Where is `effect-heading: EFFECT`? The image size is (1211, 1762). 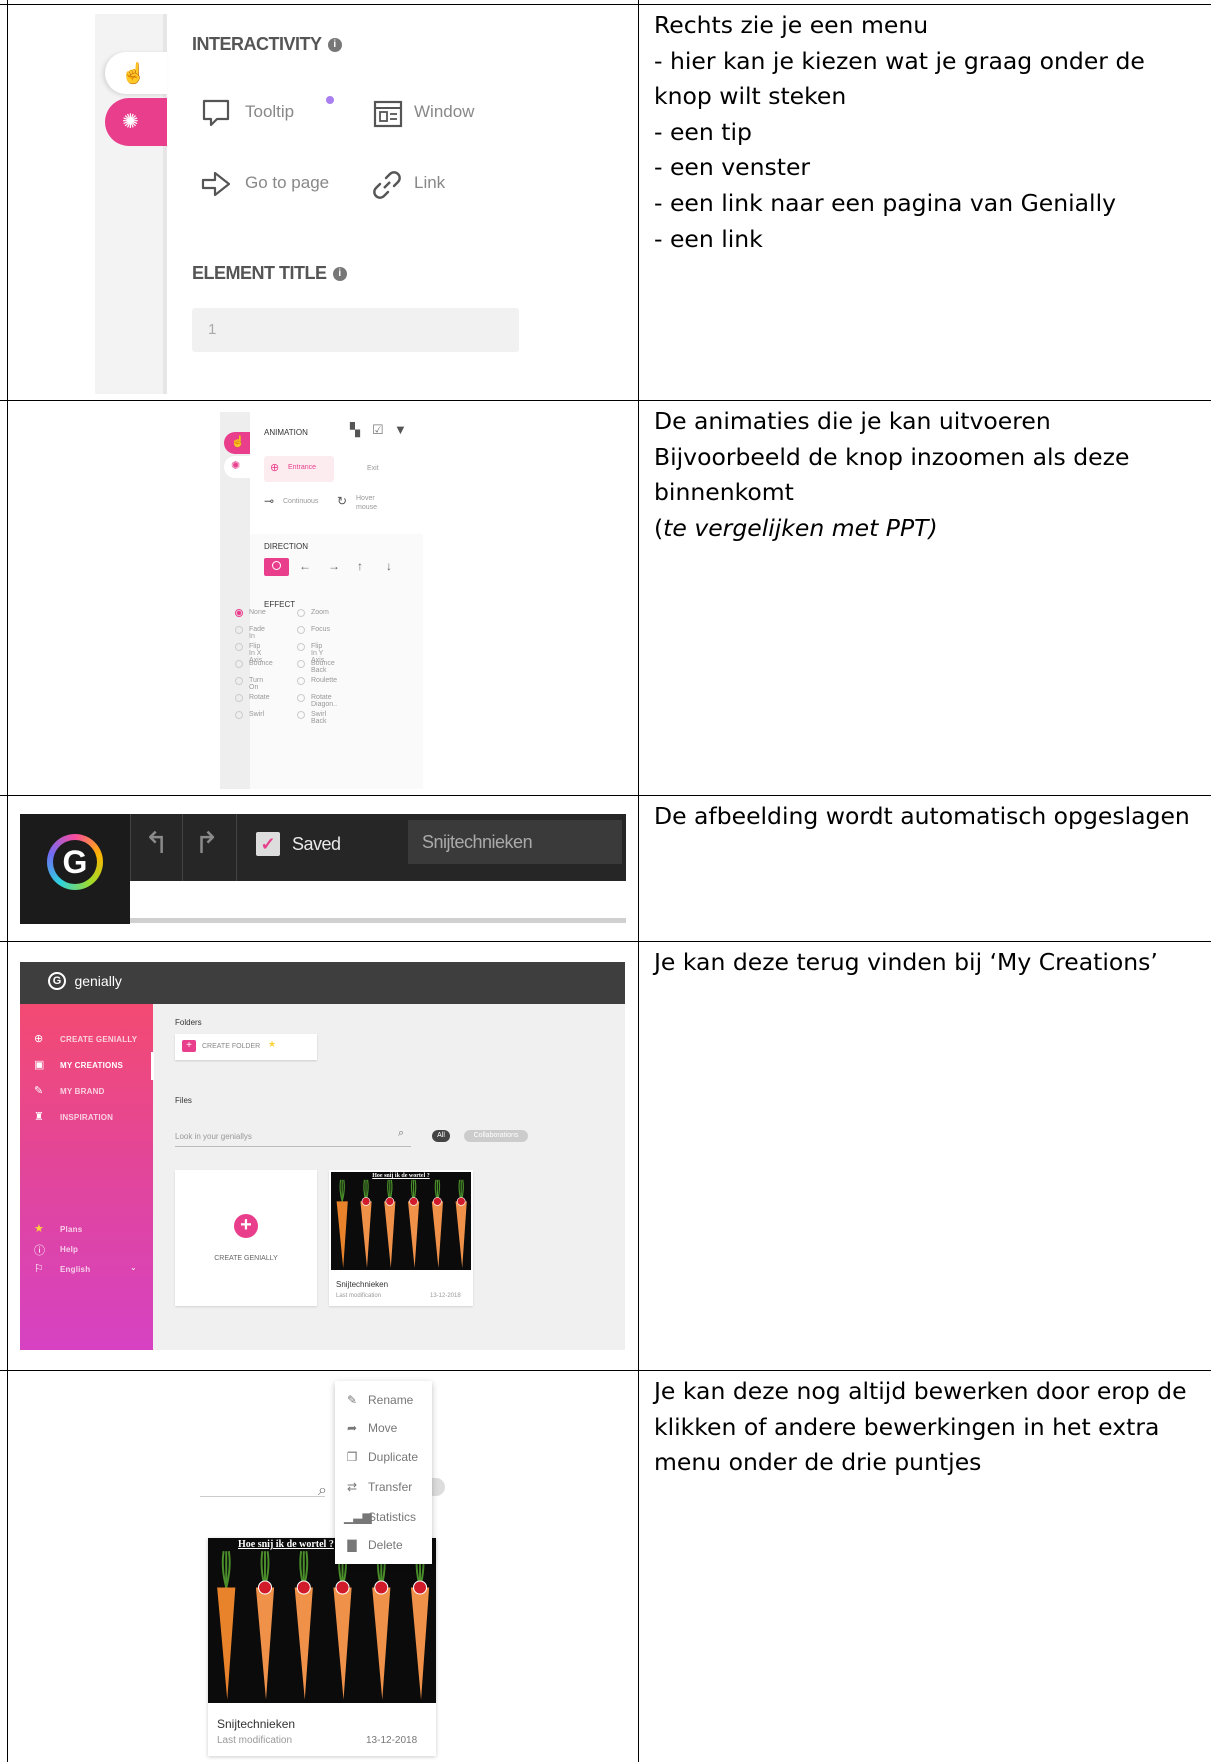 effect-heading: EFFECT is located at coordinates (280, 604).